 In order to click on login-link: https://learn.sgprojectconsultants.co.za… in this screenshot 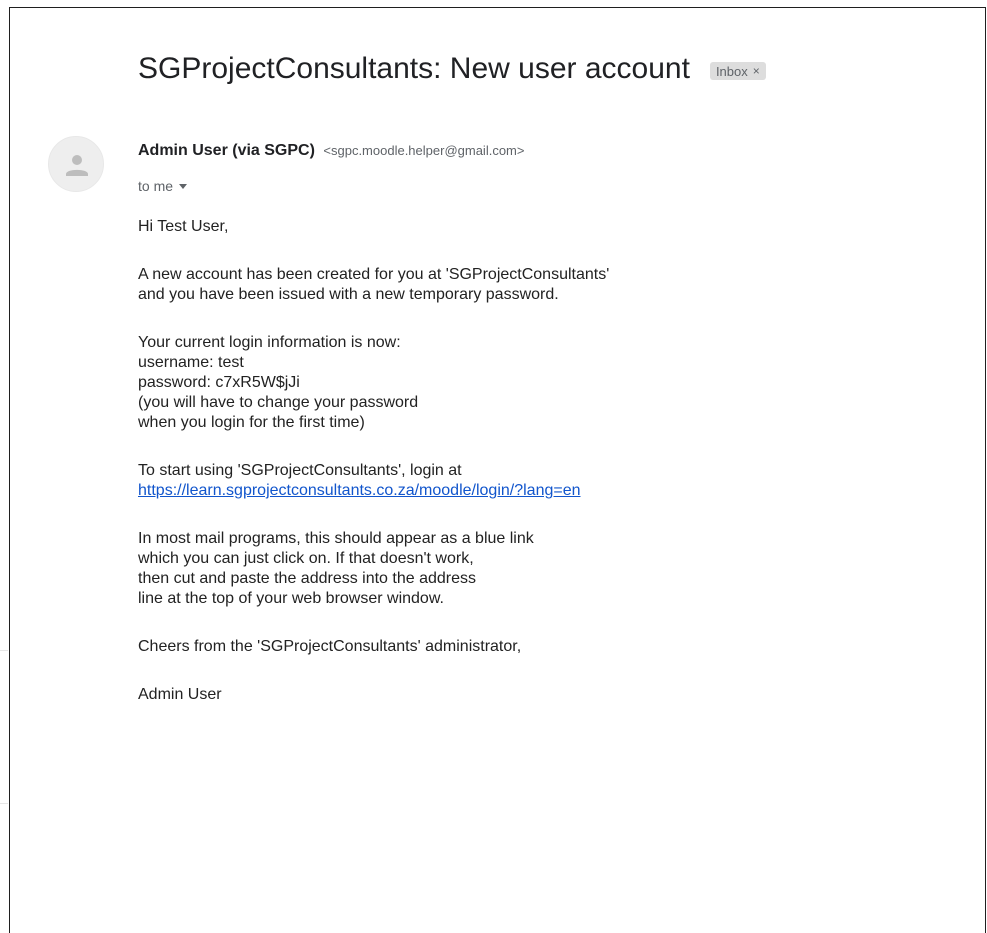, I will do `click(359, 490)`.